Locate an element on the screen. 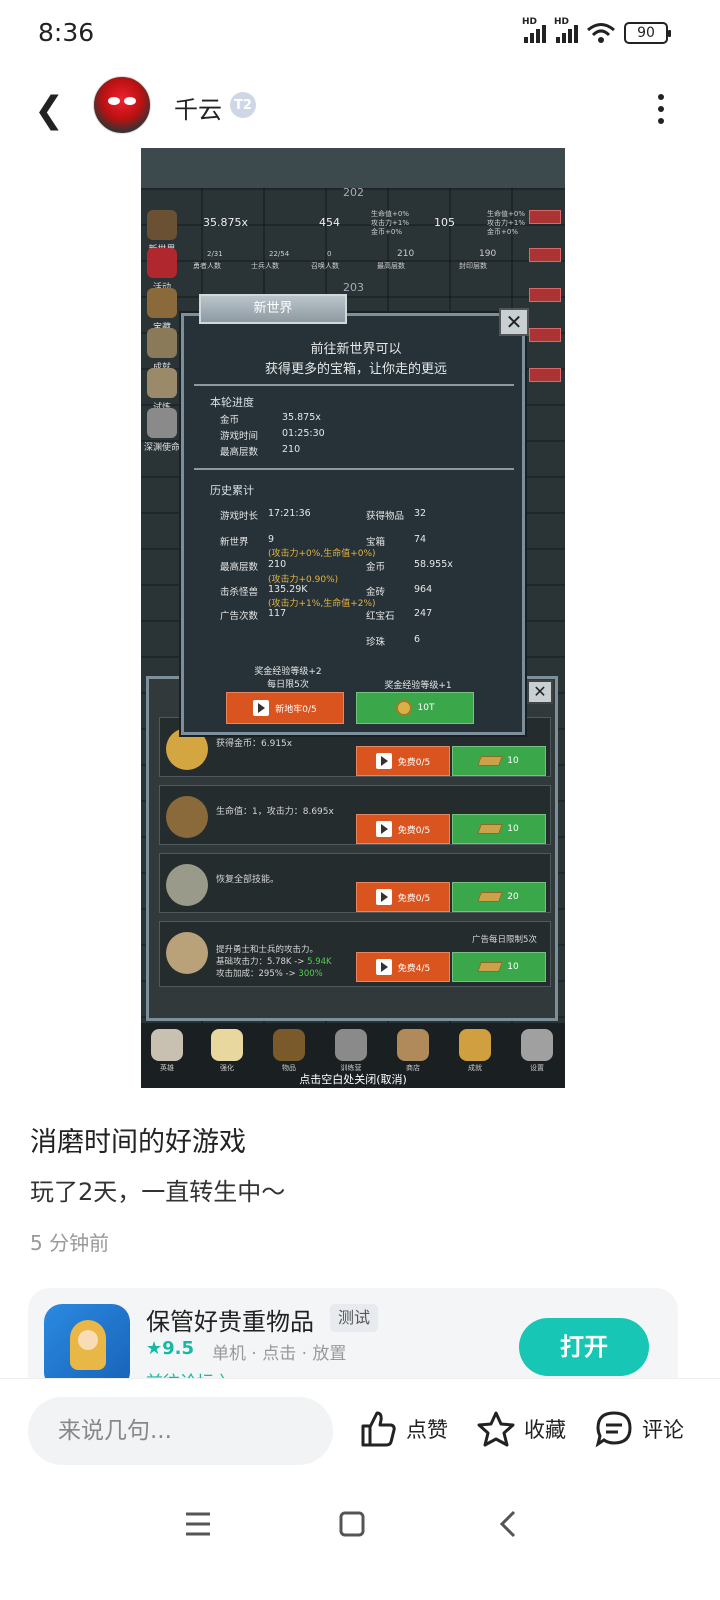 Image resolution: width=720 pixels, height=1600 pixels. buy-button: 20 is located at coordinates (499, 897).